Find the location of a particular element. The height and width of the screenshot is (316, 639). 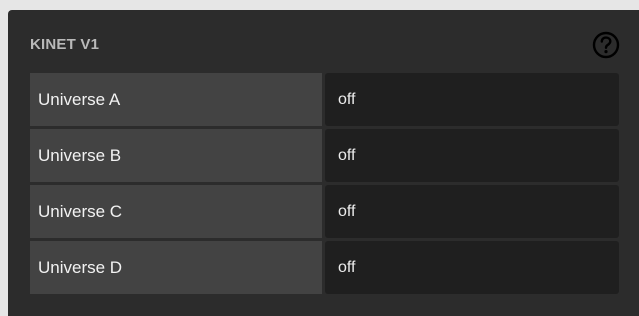

panel-title: KINET V1 is located at coordinates (65, 44).